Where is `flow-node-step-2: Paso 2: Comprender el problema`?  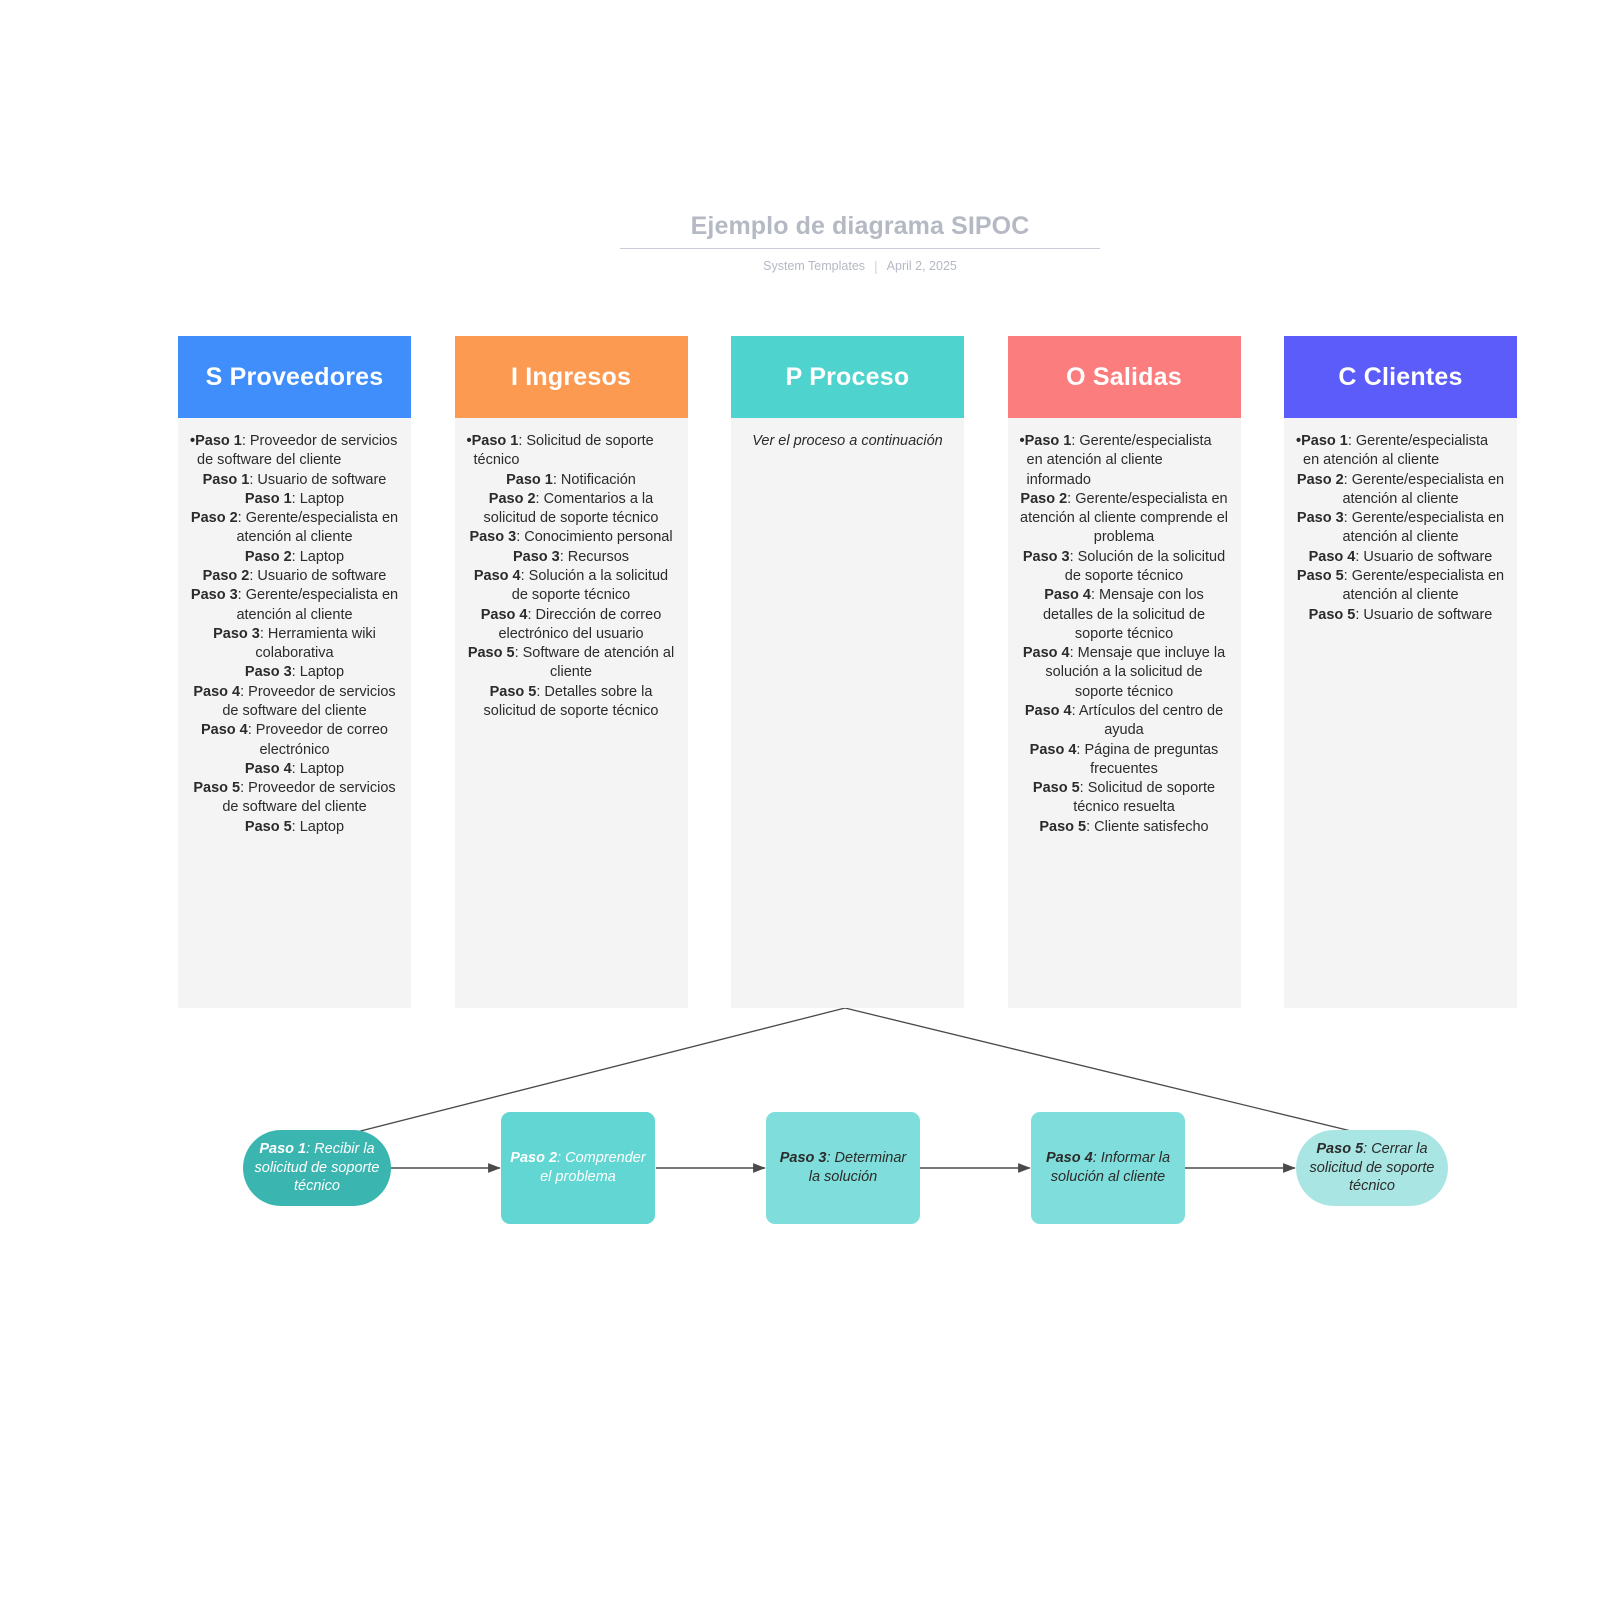
flow-node-step-2: Paso 2: Comprender el problema is located at coordinates (578, 1168).